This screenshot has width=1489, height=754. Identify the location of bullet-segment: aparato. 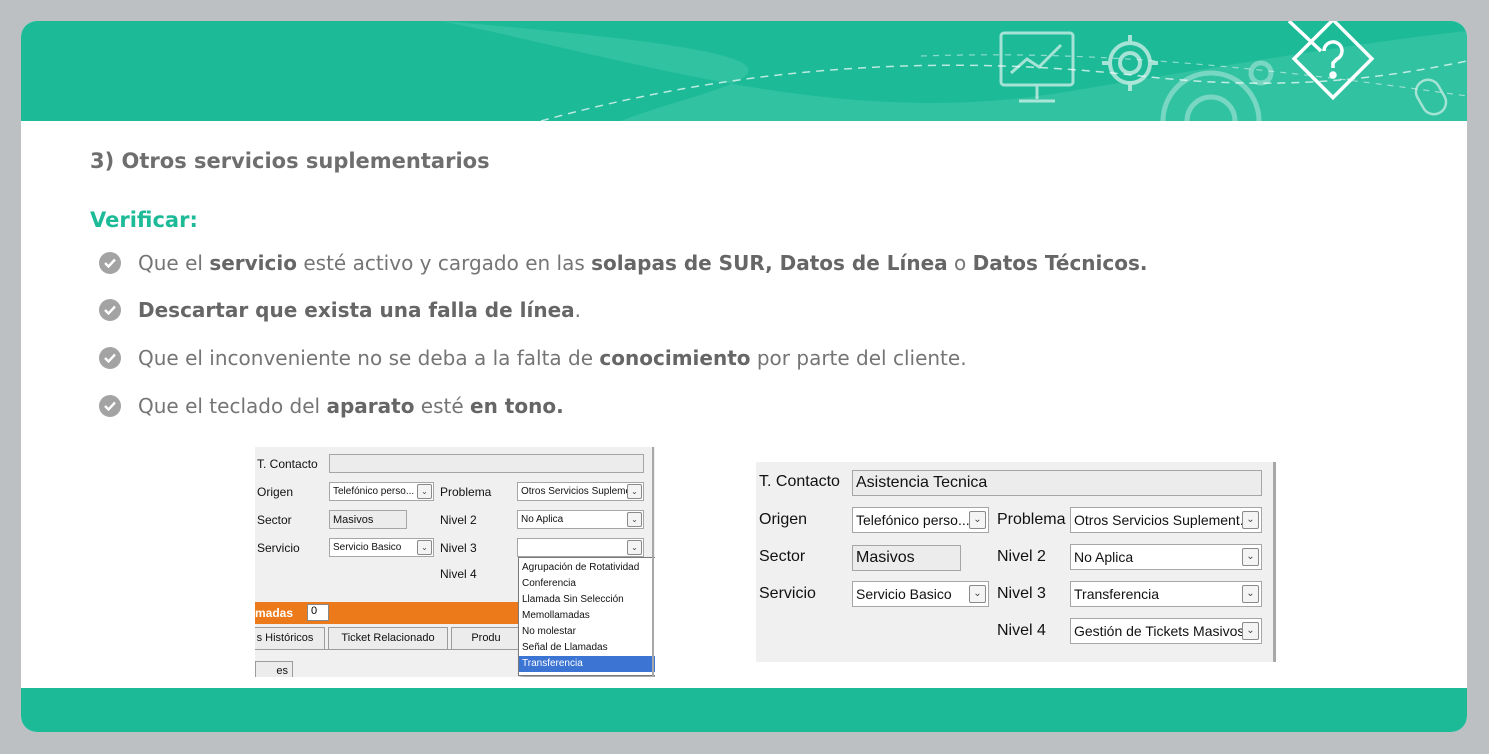
(370, 406).